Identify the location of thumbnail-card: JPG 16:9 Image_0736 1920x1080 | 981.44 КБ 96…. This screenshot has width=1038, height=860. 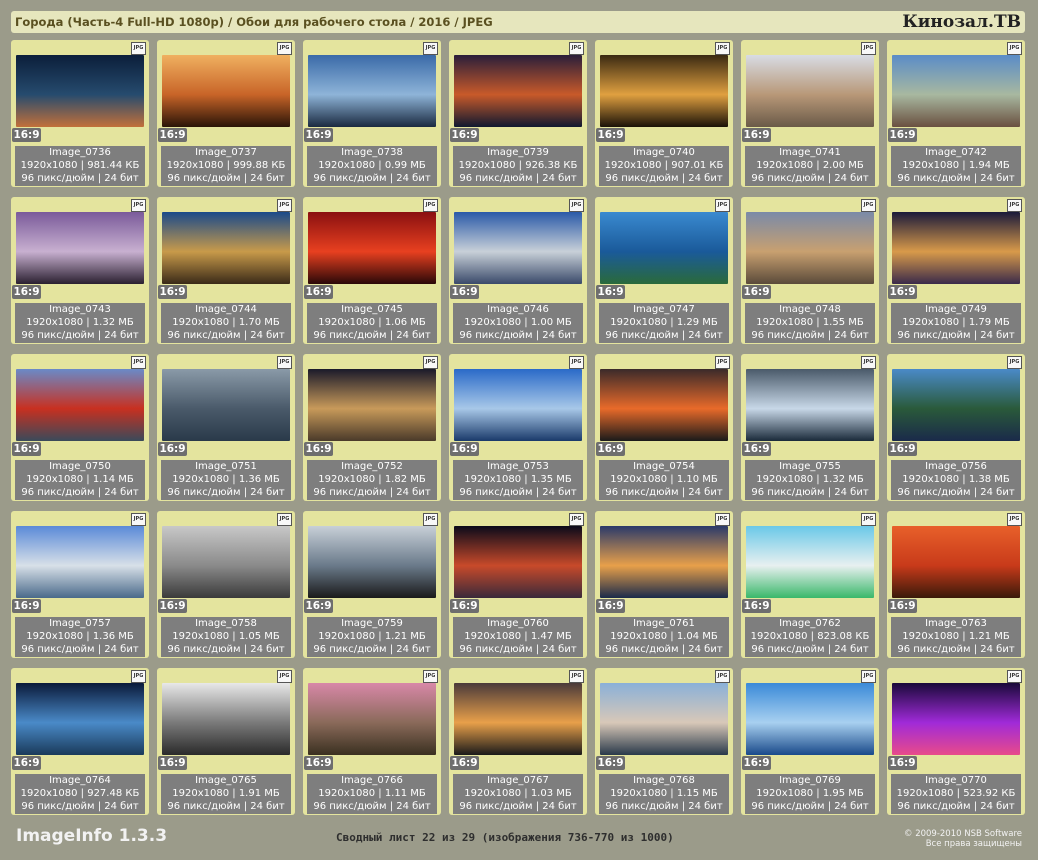
(80, 113).